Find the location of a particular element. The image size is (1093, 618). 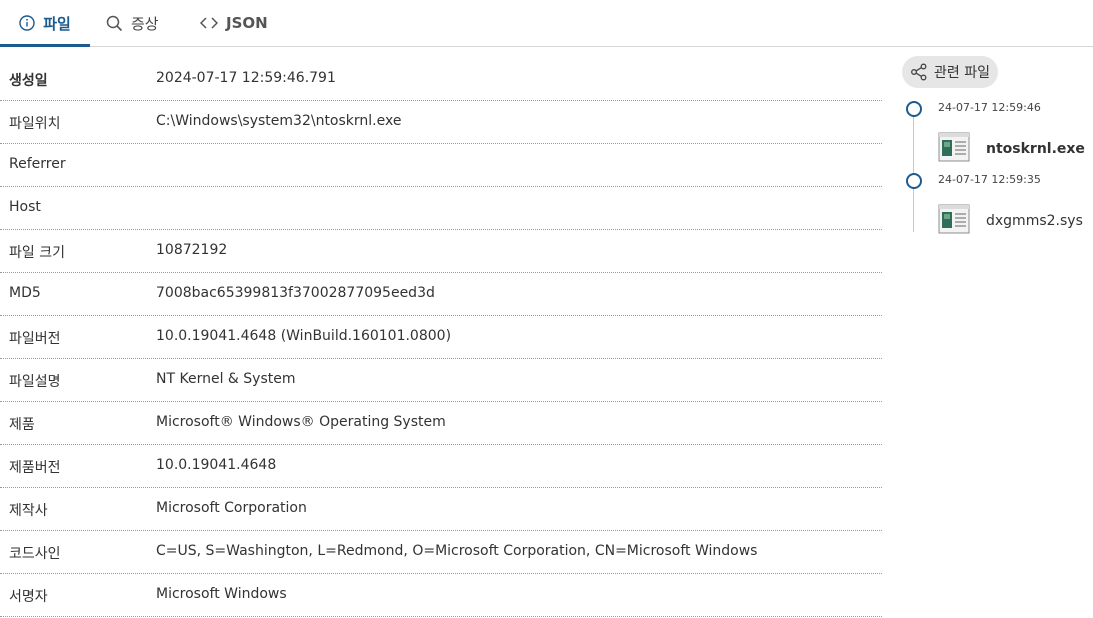

detail-value: Microsoft Corporation is located at coordinates (231, 508).